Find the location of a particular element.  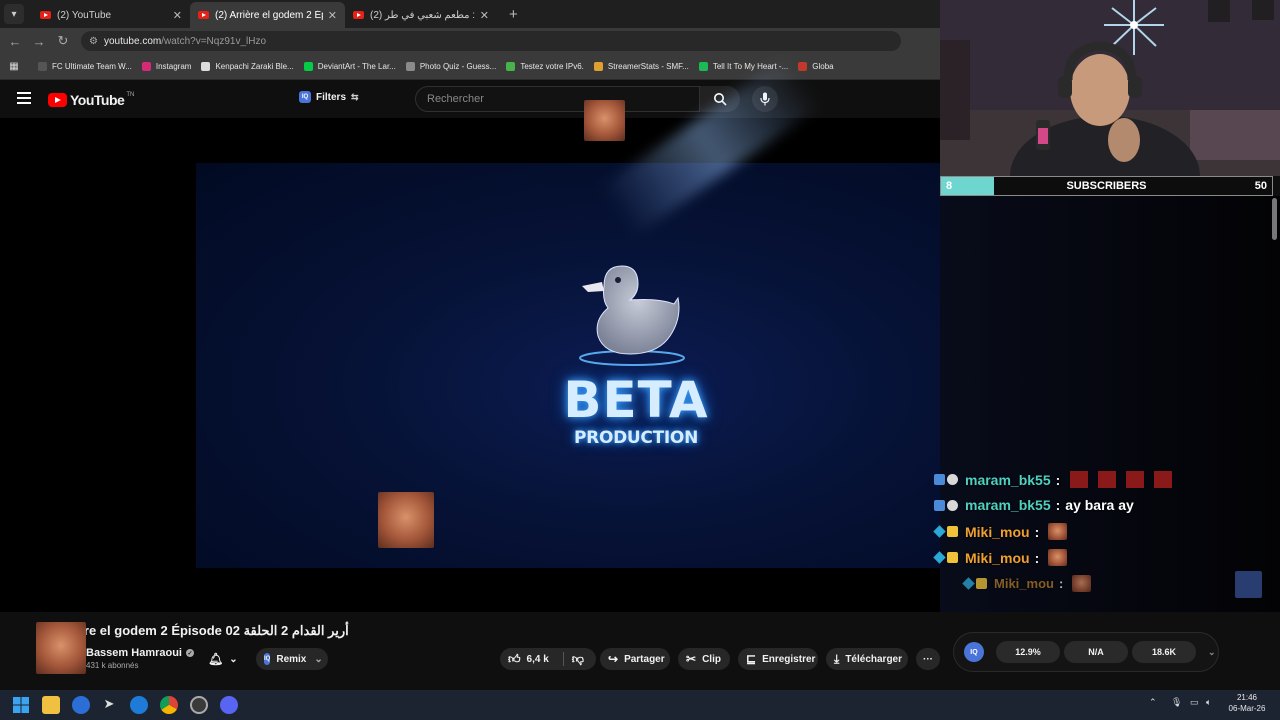

new-tab-icon: + is located at coordinates (513, 14).